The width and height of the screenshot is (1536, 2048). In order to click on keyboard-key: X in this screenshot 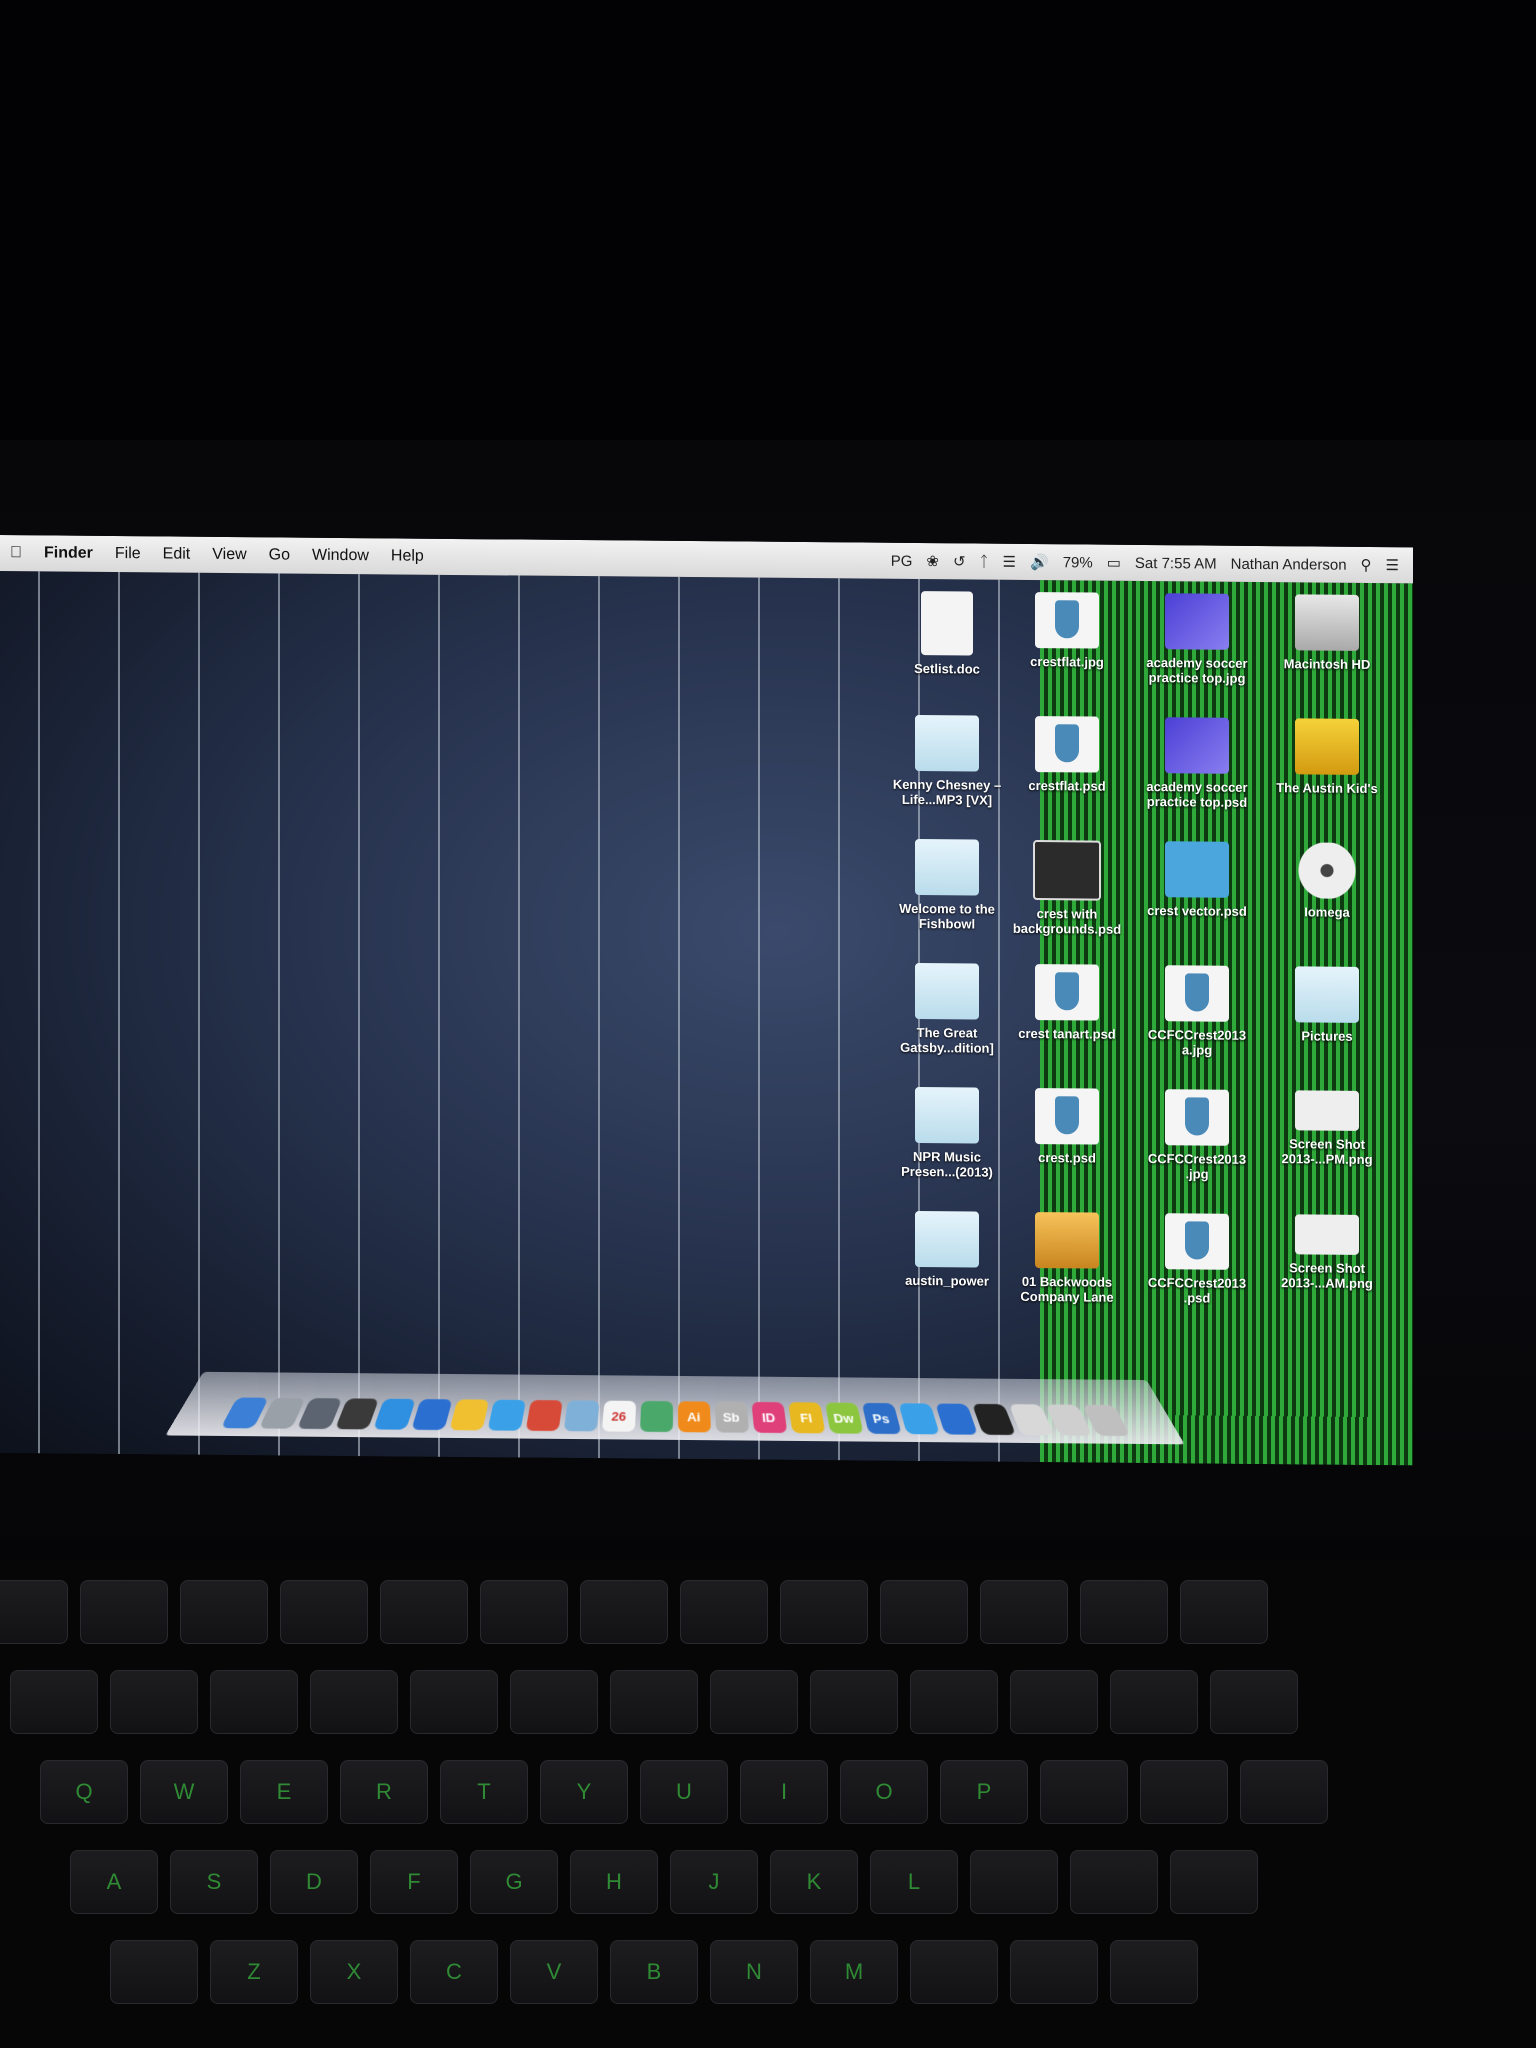, I will do `click(354, 1972)`.